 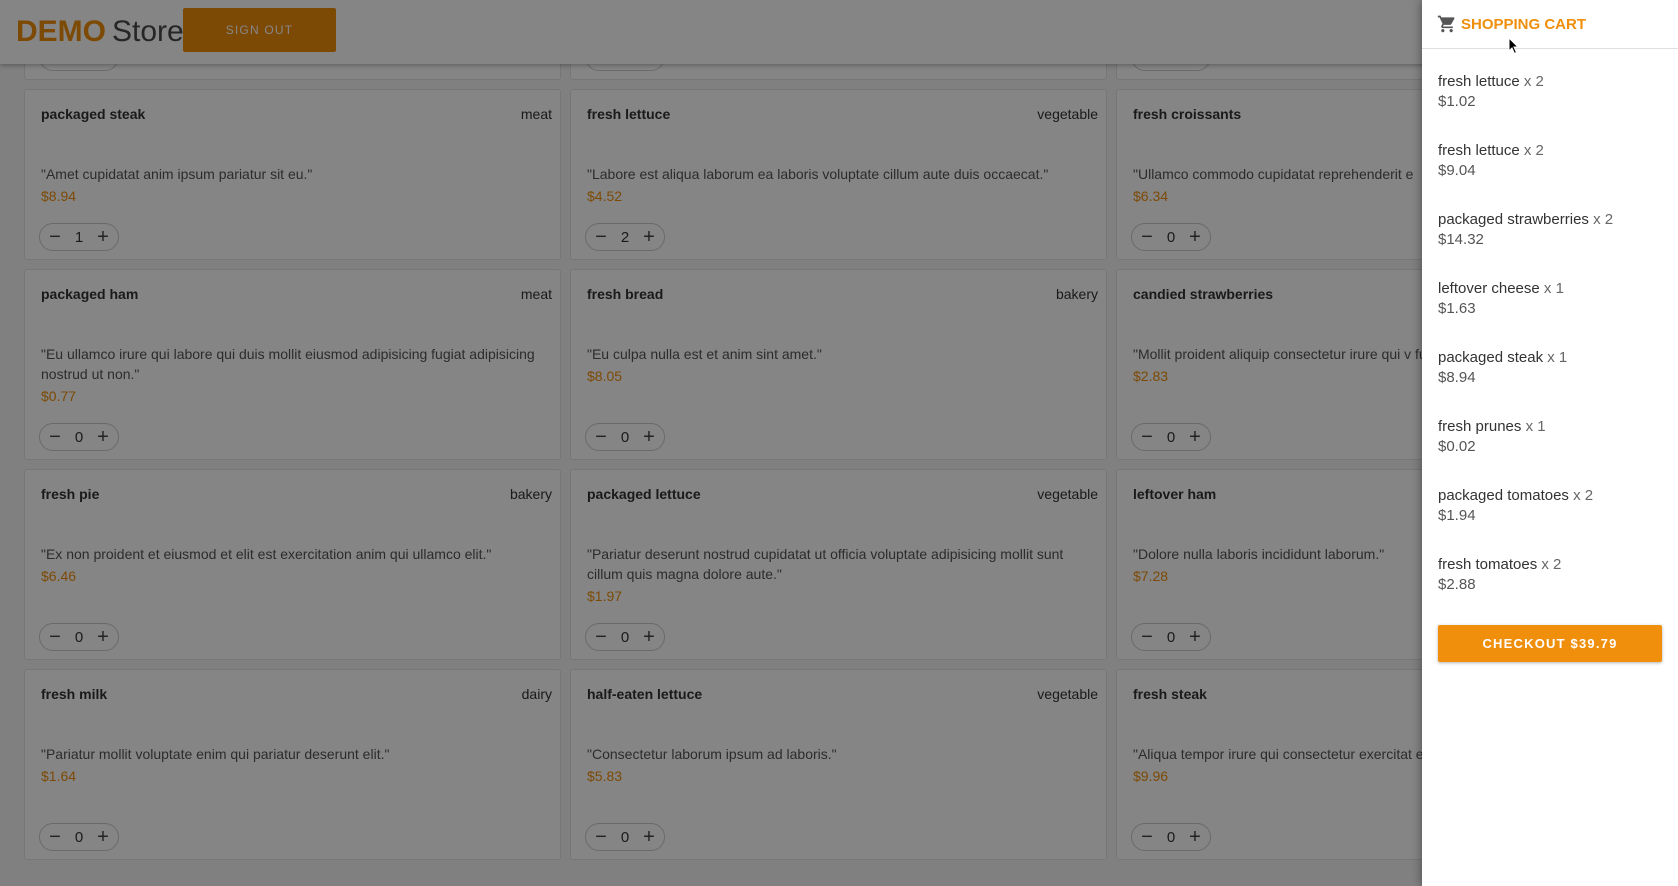 I want to click on cart-item: fresh tomatoes x 2 $2.88, so click(x=1550, y=589).